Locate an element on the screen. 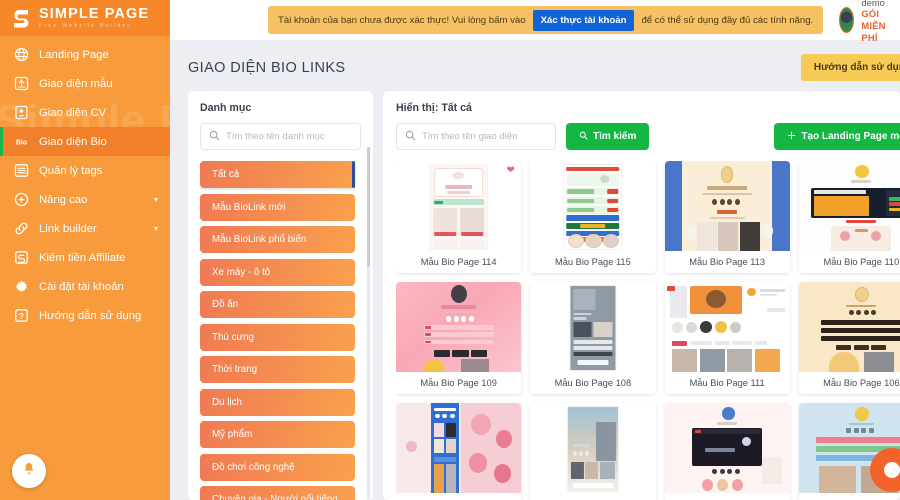 The width and height of the screenshot is (900, 500). sidebar-item-5: Quản lý tags is located at coordinates (85, 170).